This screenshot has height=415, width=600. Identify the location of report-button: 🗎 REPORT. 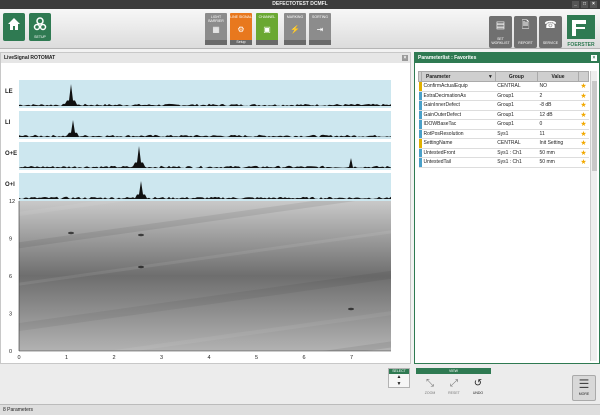
(525, 32).